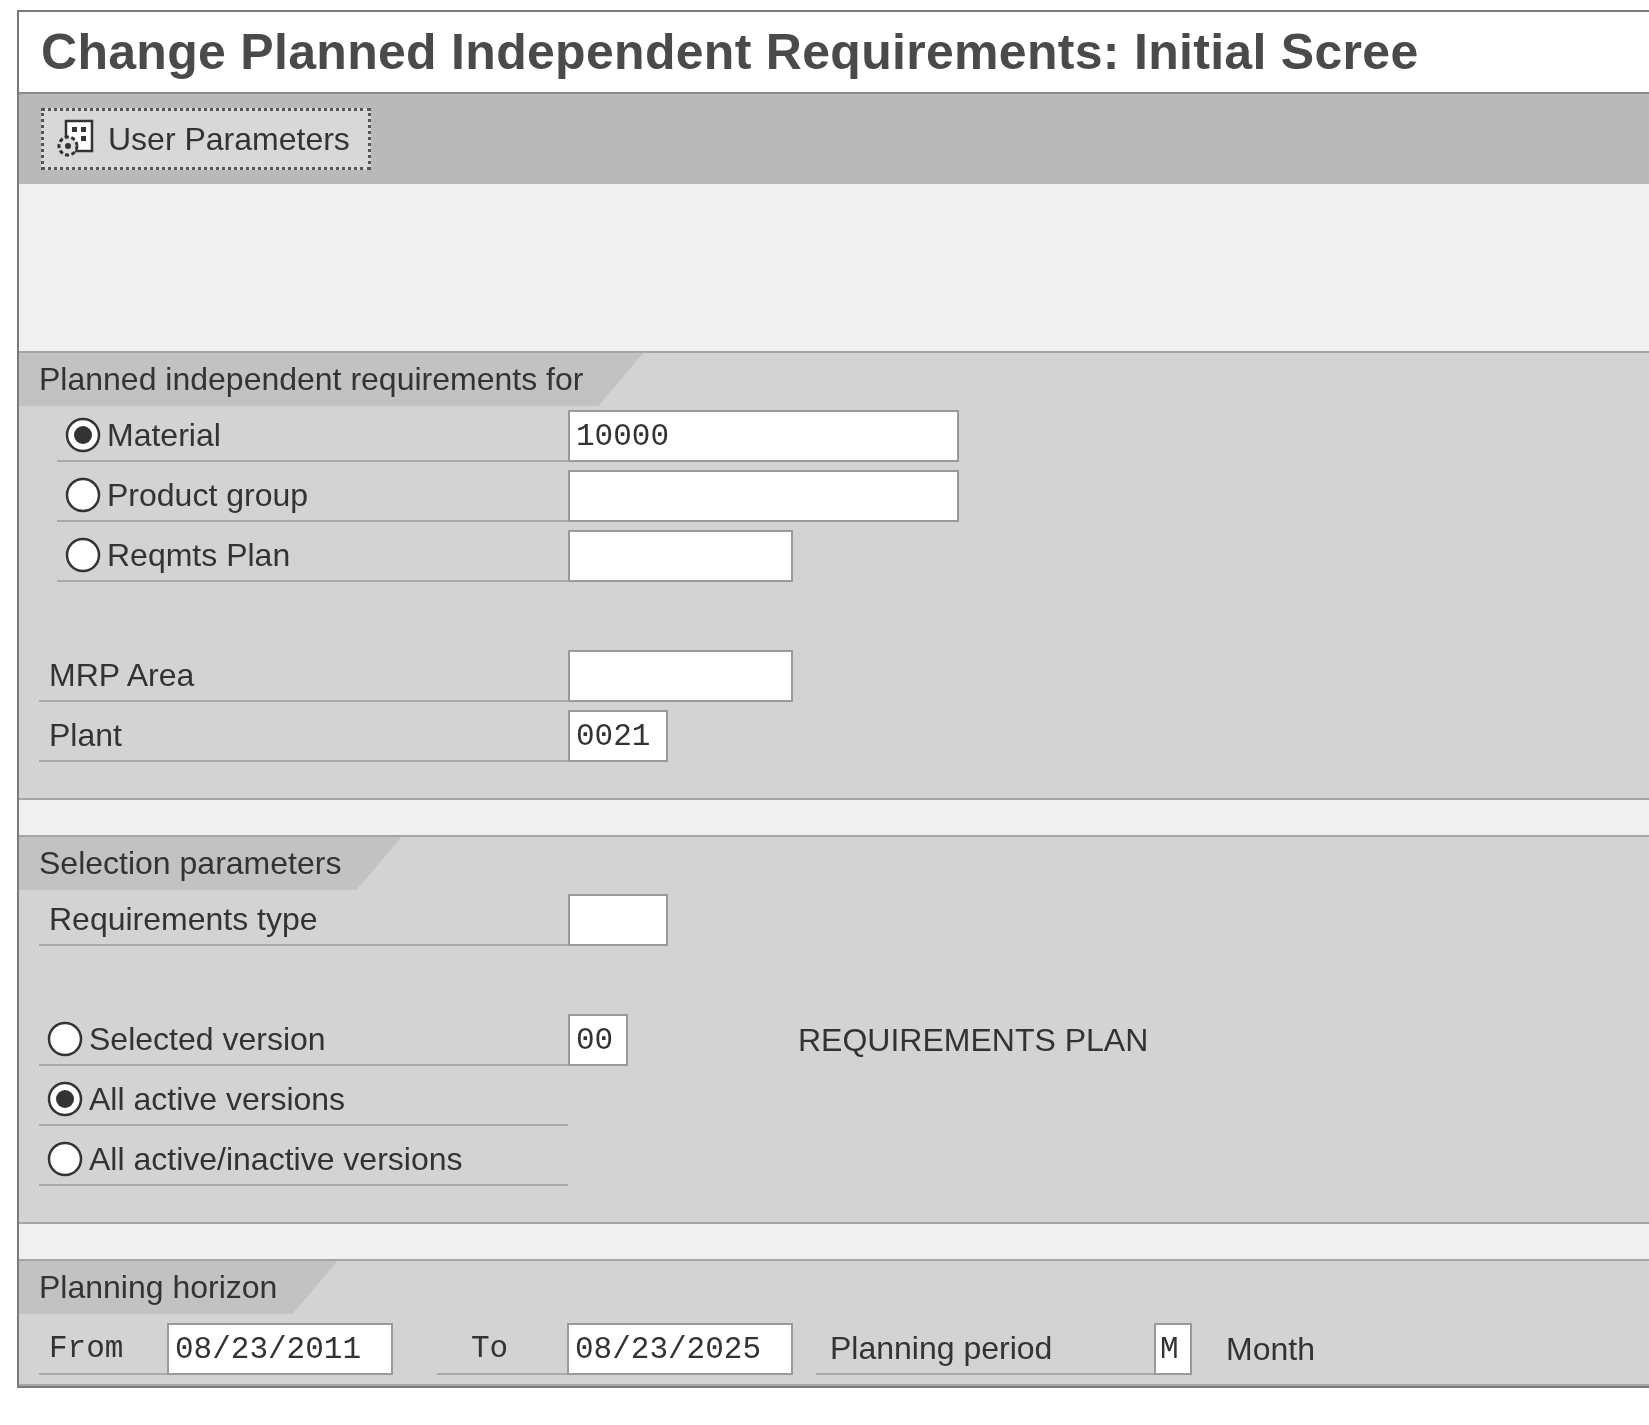 The image size is (1649, 1425). I want to click on input-field: 00, so click(598, 1040).